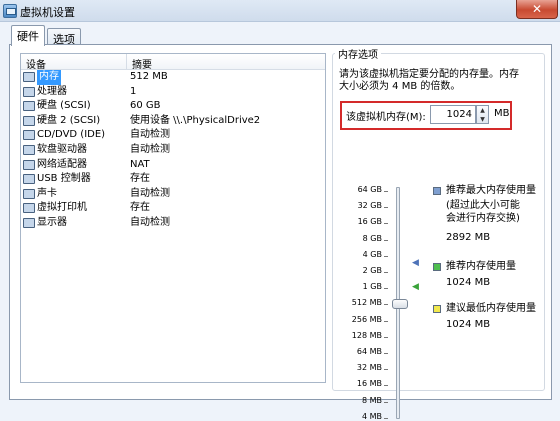 The image size is (560, 421). Describe the element at coordinates (468, 324) in the screenshot. I see `min-memory-value: 1024 MB` at that location.